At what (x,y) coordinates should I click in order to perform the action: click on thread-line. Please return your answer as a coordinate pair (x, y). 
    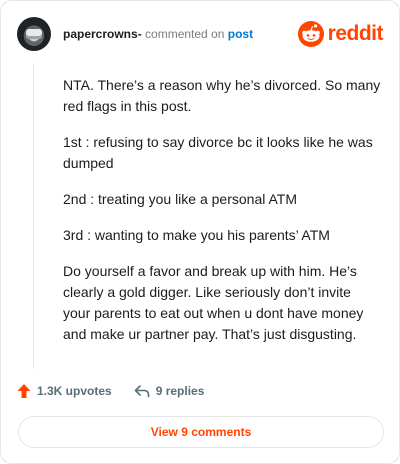
    Looking at the image, I should click on (33, 216).